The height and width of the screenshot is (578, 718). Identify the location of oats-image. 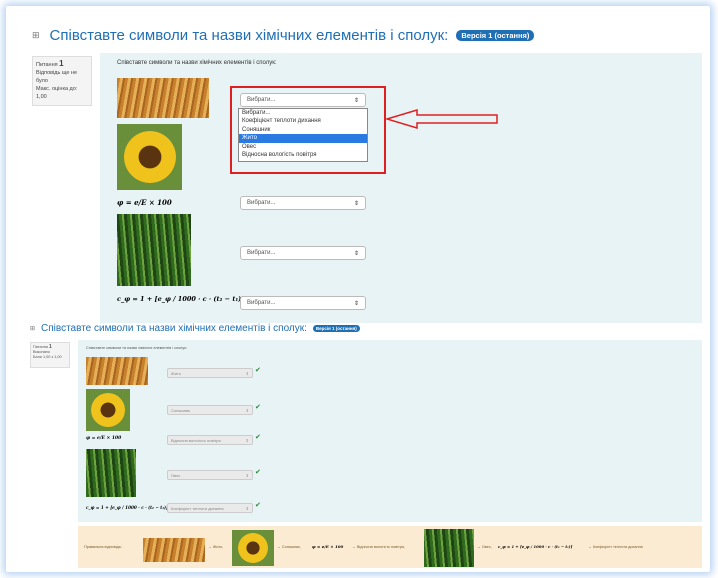
(154, 250).